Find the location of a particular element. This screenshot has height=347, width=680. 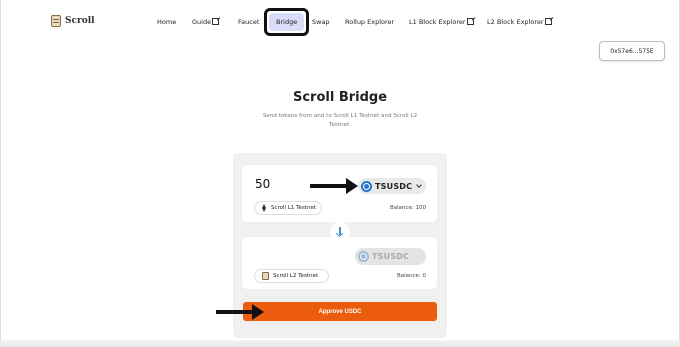

scroll-network-icon is located at coordinates (265, 276).